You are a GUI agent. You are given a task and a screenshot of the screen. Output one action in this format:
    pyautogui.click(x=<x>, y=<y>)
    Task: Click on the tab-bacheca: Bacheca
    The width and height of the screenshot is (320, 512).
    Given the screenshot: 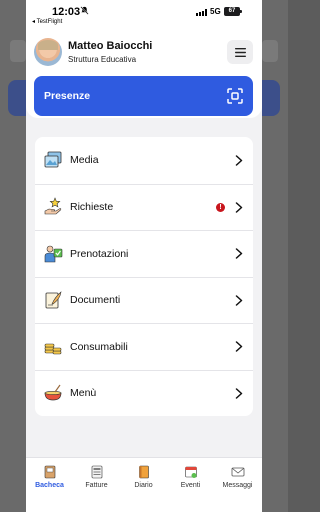 What is the action you would take?
    pyautogui.click(x=49, y=478)
    